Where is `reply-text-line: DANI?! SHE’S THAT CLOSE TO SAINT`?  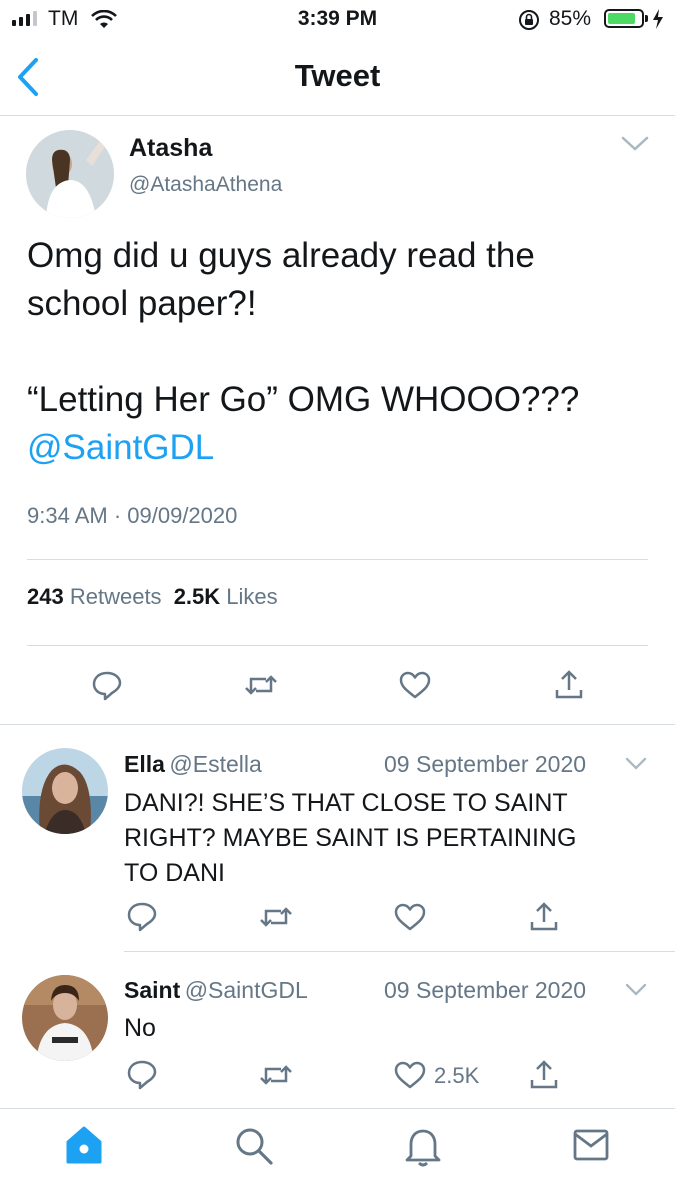
reply-text-line: DANI?! SHE’S THAT CLOSE TO SAINT is located at coordinates (346, 803).